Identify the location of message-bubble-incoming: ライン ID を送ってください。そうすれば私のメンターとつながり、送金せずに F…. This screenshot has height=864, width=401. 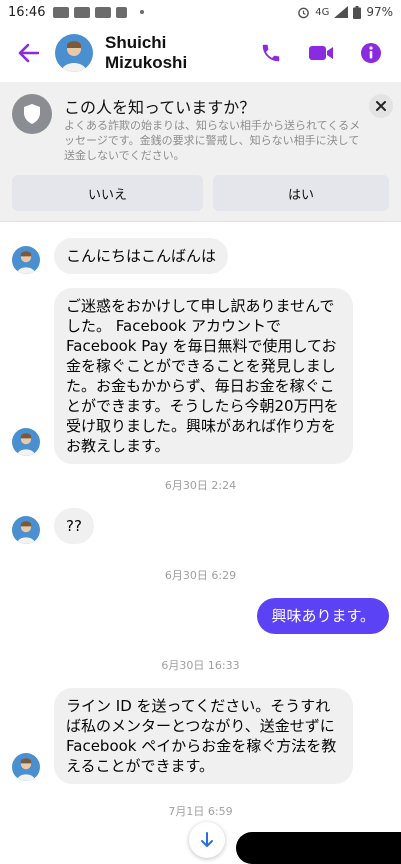
(203, 736).